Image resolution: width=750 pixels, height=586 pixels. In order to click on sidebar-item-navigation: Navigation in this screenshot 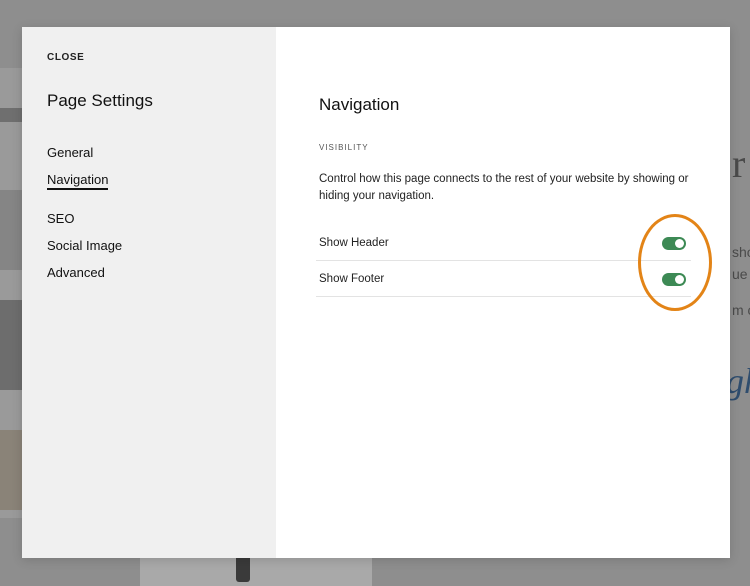, I will do `click(78, 179)`.